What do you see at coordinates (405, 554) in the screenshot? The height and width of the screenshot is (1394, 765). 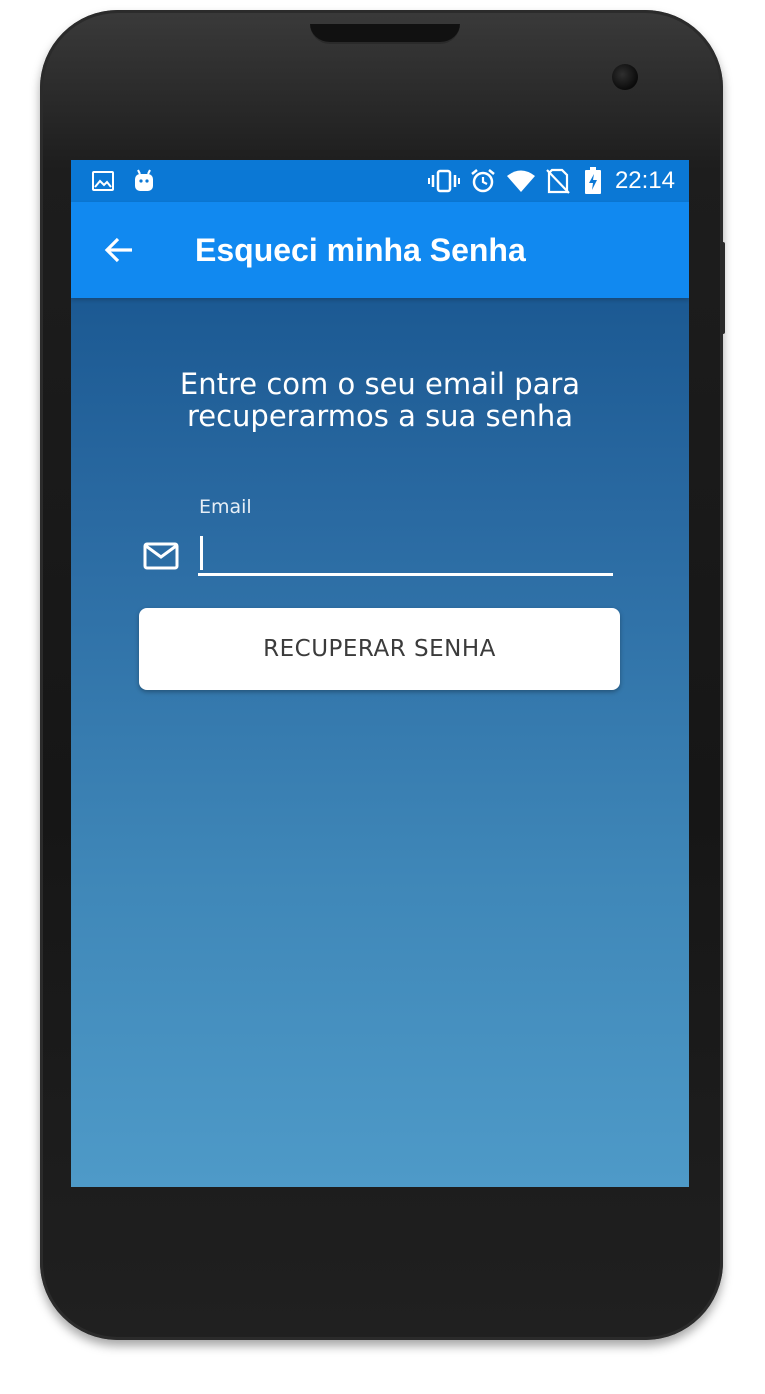 I see `email-field` at bounding box center [405, 554].